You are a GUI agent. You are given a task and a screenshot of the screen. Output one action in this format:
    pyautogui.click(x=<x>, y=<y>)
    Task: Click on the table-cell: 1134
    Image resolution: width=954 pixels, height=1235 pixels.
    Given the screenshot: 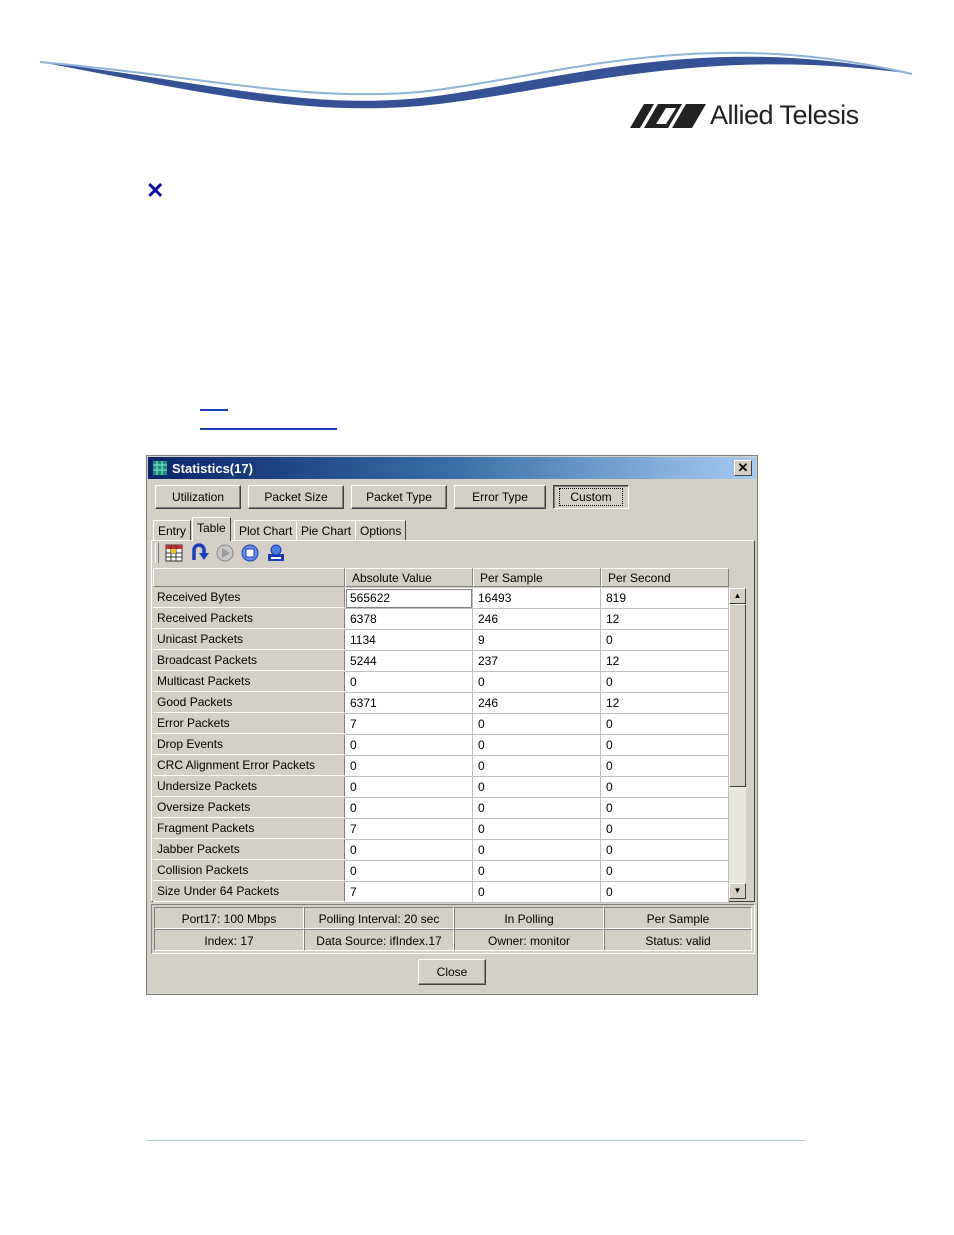 What is the action you would take?
    pyautogui.click(x=409, y=640)
    